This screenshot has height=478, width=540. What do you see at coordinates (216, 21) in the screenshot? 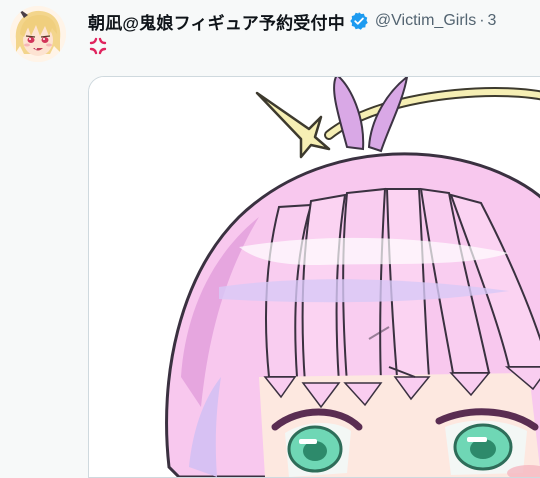
I see `display-name: 朝凪@鬼娘フィギュア予約受付中` at bounding box center [216, 21].